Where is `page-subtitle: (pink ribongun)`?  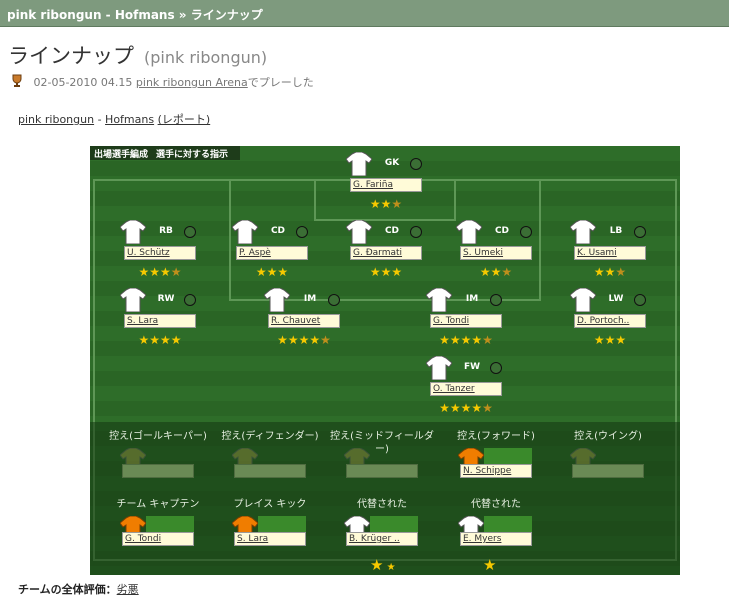
page-subtitle: (pink ribongun) is located at coordinates (206, 57).